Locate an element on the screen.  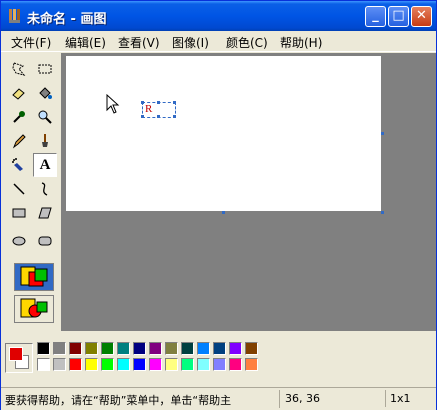
mouse-pointer-icon is located at coordinates (113, 104).